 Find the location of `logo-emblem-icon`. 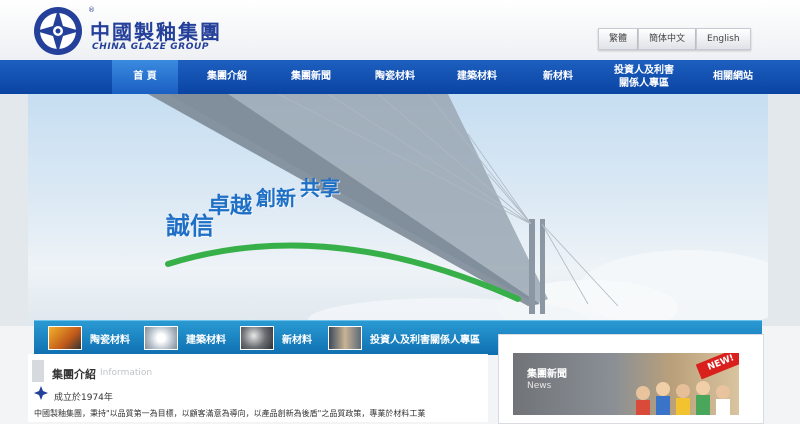

logo-emblem-icon is located at coordinates (58, 31).